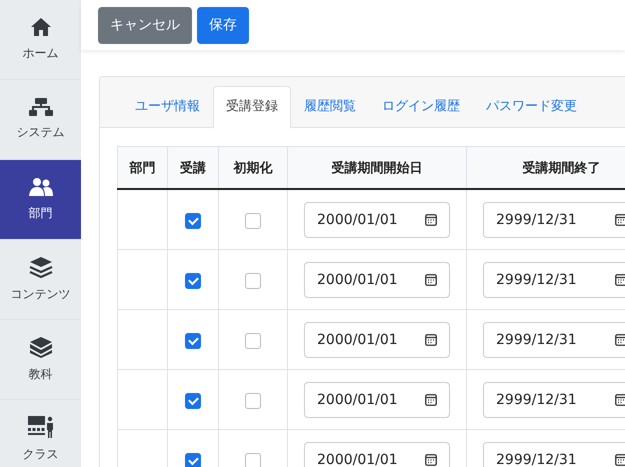 The height and width of the screenshot is (467, 625). I want to click on column-header: 受講期間開始日, so click(377, 167).